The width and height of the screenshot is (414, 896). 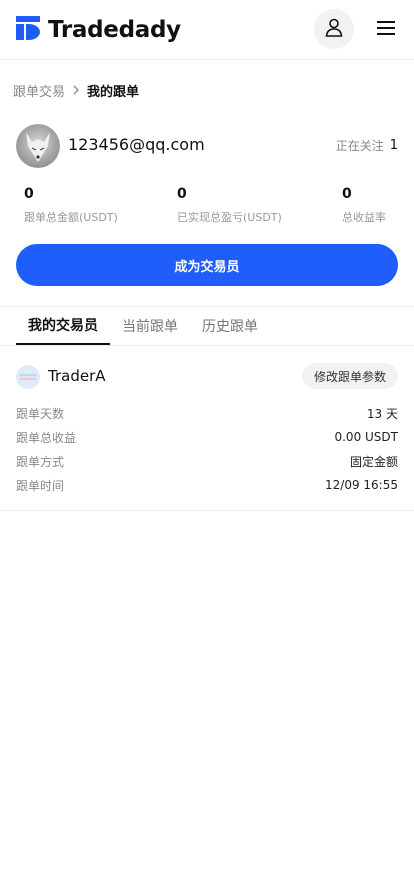 I want to click on edit-follow-params-button: 修改跟单参数, so click(x=349, y=376).